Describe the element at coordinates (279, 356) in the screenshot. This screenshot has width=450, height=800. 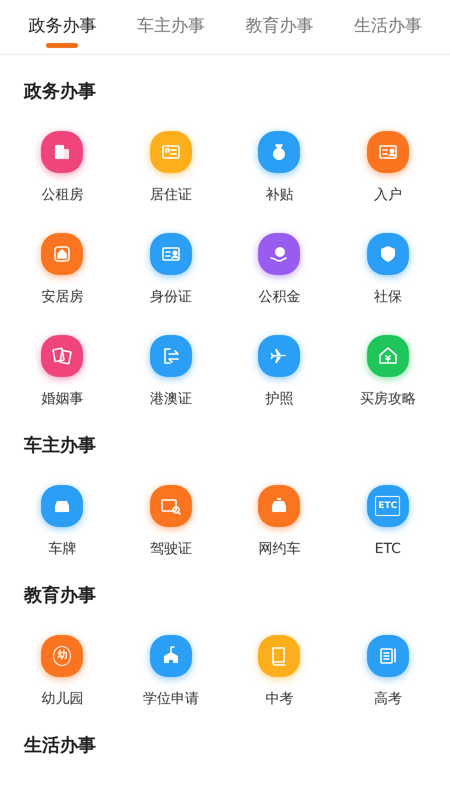
I see `plane-icon` at that location.